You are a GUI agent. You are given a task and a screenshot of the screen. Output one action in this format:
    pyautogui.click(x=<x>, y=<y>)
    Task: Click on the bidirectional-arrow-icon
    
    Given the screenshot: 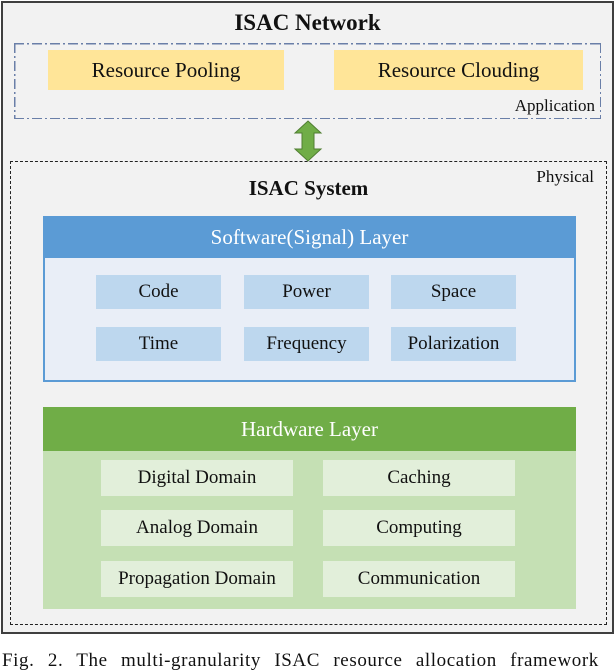 What is the action you would take?
    pyautogui.click(x=308, y=141)
    